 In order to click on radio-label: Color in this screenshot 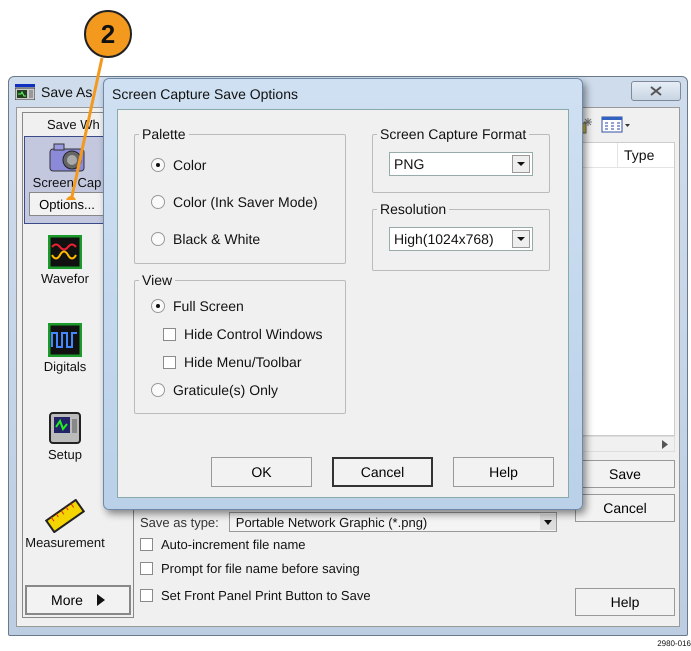, I will do `click(189, 164)`.